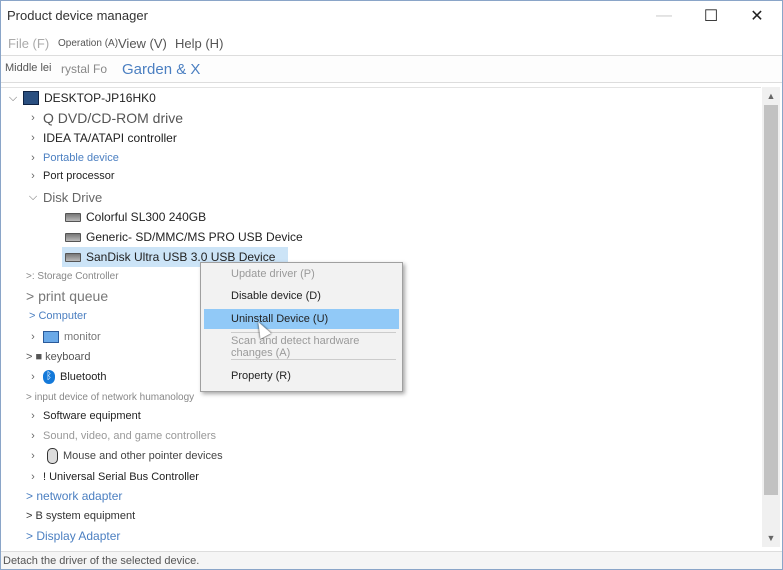 The image size is (783, 570). Describe the element at coordinates (130, 436) in the screenshot. I see `tree-item-label: Sound, video, and game controllers` at that location.